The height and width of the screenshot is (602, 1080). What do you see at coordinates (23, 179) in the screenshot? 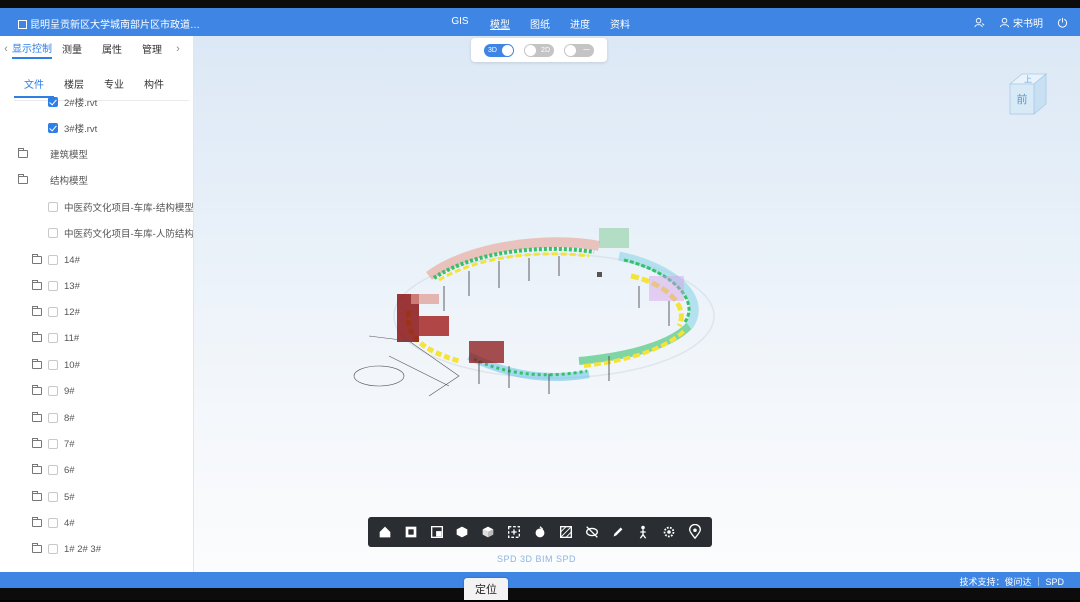
I see `folder-open-icon` at bounding box center [23, 179].